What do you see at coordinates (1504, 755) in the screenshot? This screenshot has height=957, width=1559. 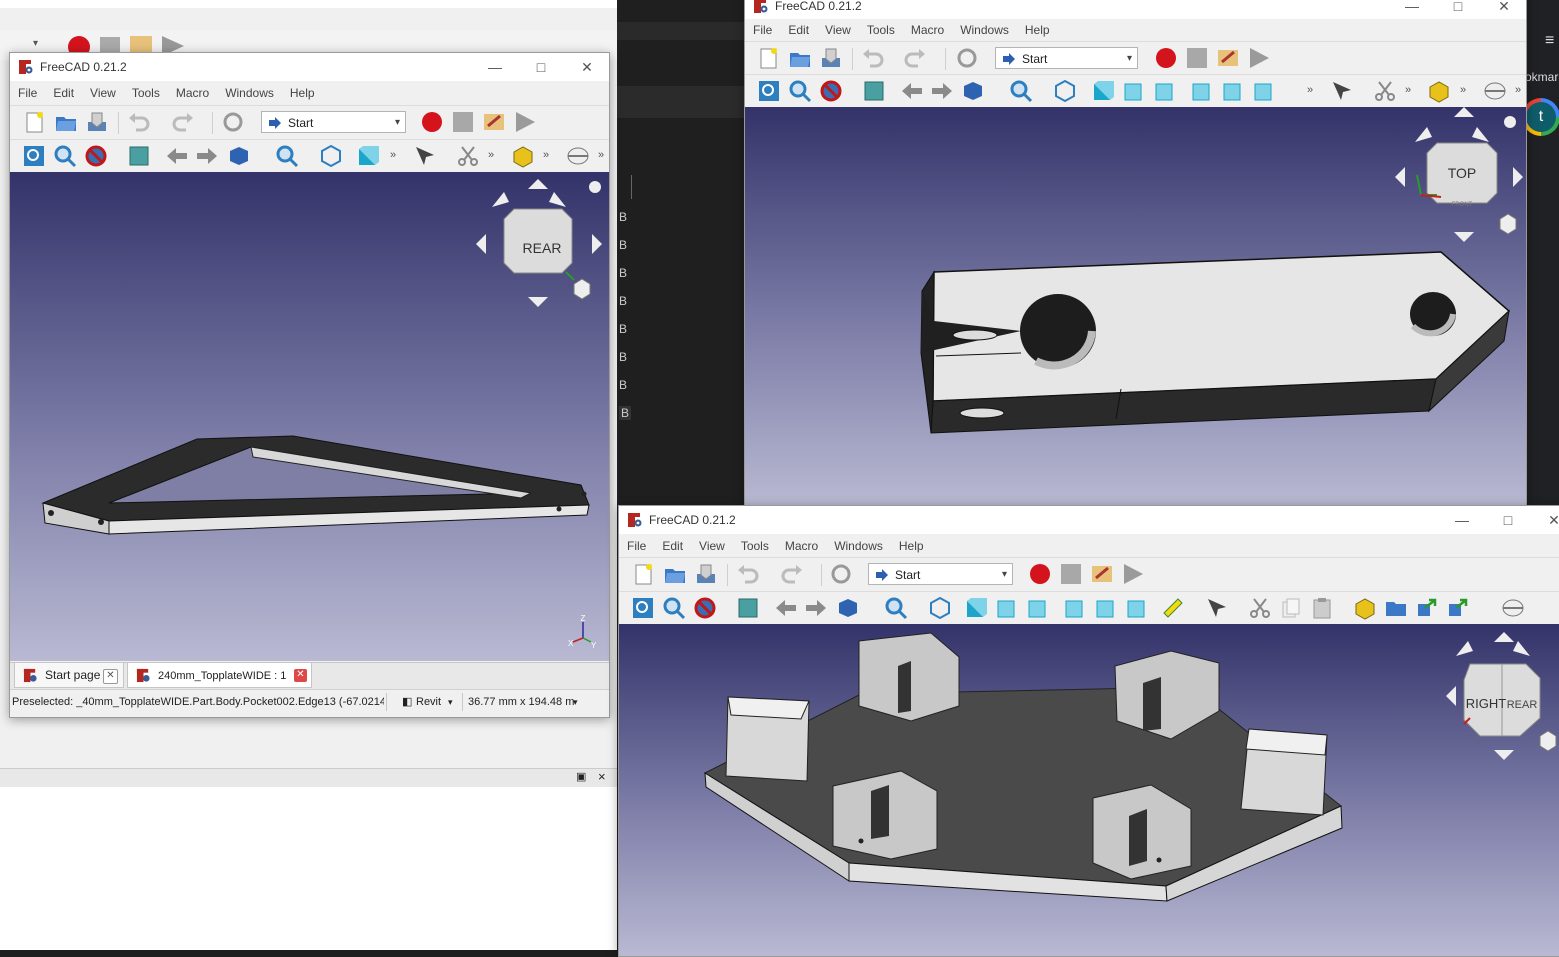 I see `nav-down-arrow-icon` at bounding box center [1504, 755].